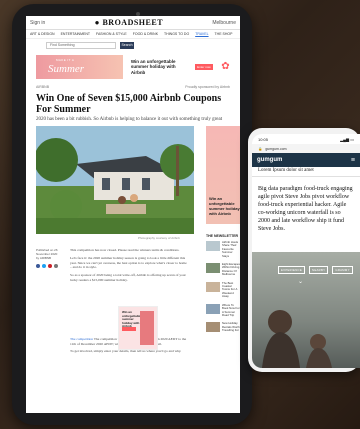 This screenshot has height=429, width=360. Describe the element at coordinates (145, 34) in the screenshot. I see `nav-item: FOOD & DRINK` at that location.